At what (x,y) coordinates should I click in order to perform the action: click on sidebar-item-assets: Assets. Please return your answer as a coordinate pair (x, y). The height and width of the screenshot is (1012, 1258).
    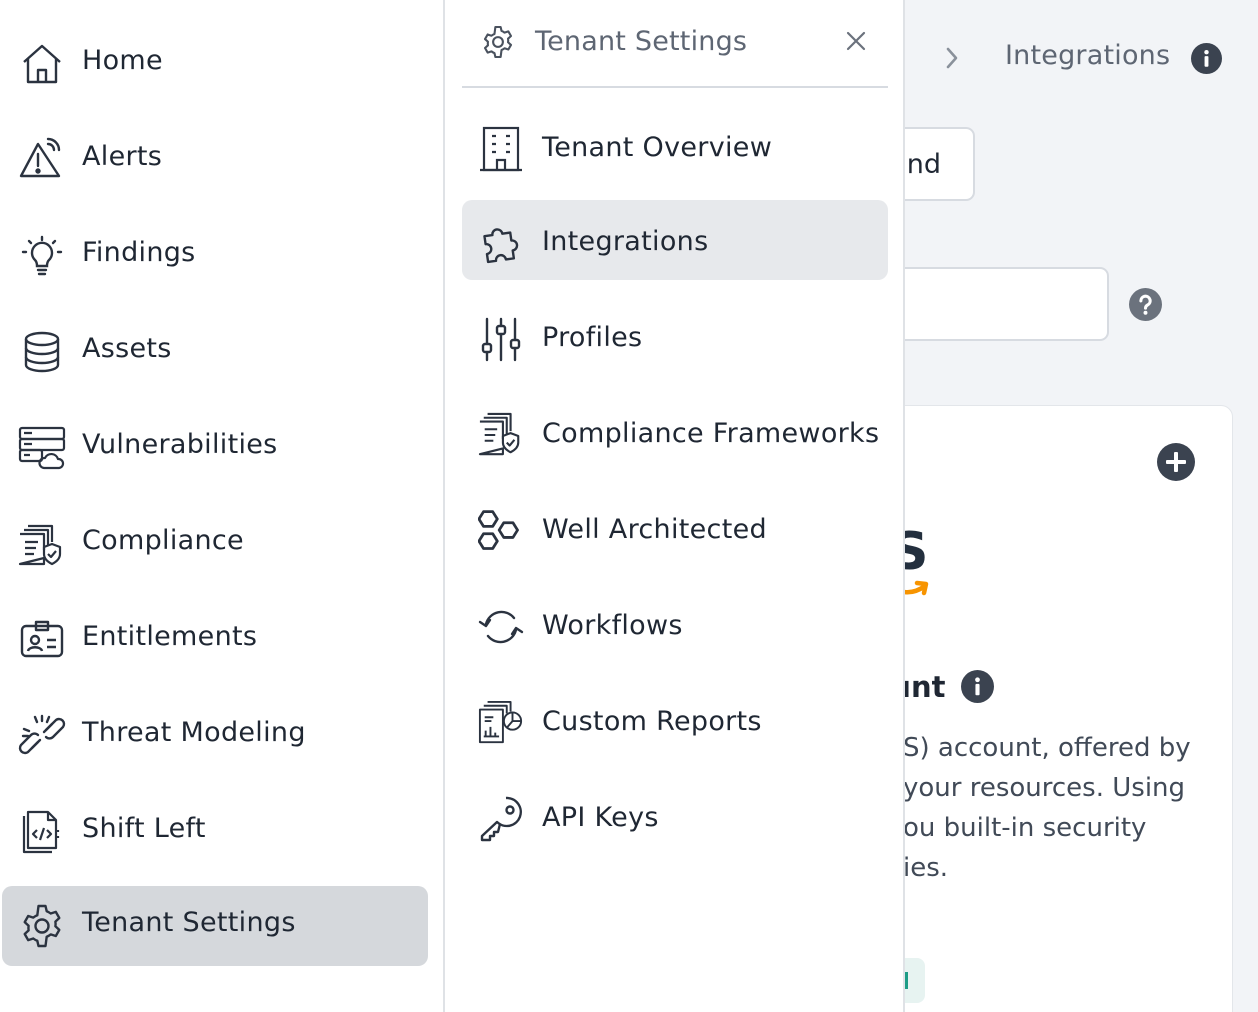
    Looking at the image, I should click on (215, 352).